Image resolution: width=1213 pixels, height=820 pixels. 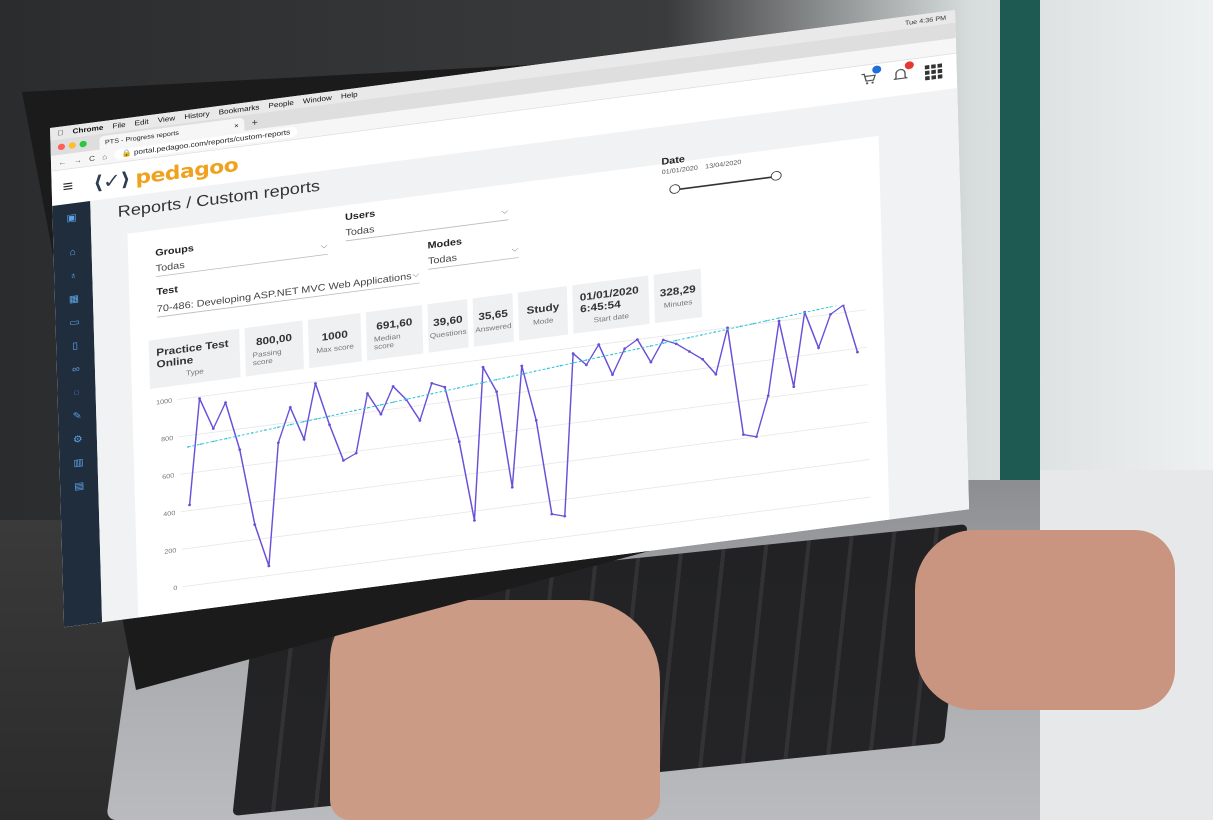 What do you see at coordinates (335, 348) in the screenshot?
I see `stat-label: Max score` at bounding box center [335, 348].